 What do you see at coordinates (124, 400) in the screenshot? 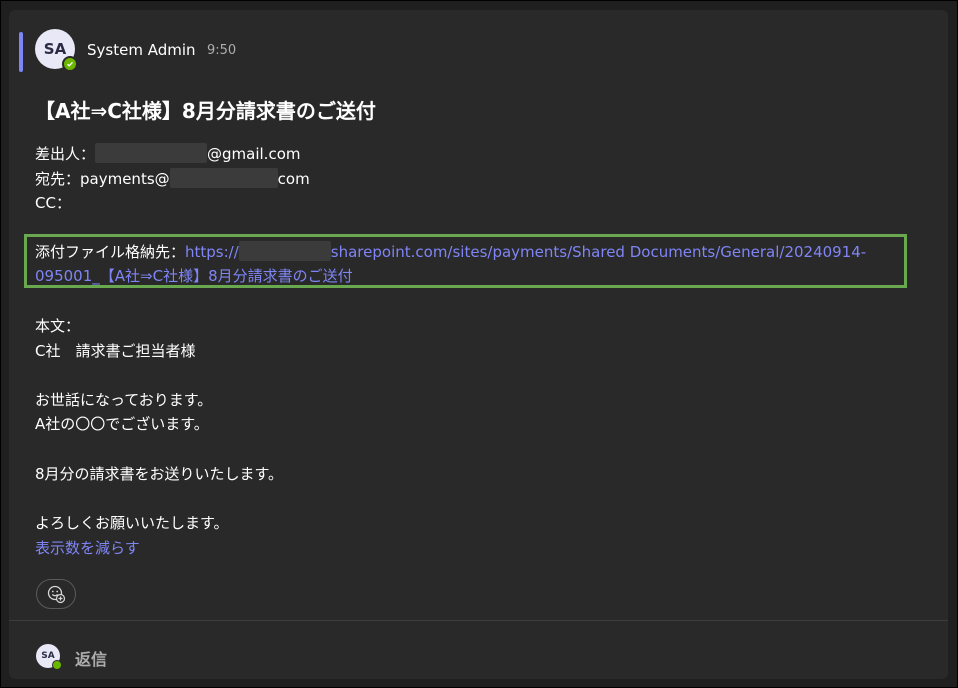
I see `body-line: お世話になっております。` at bounding box center [124, 400].